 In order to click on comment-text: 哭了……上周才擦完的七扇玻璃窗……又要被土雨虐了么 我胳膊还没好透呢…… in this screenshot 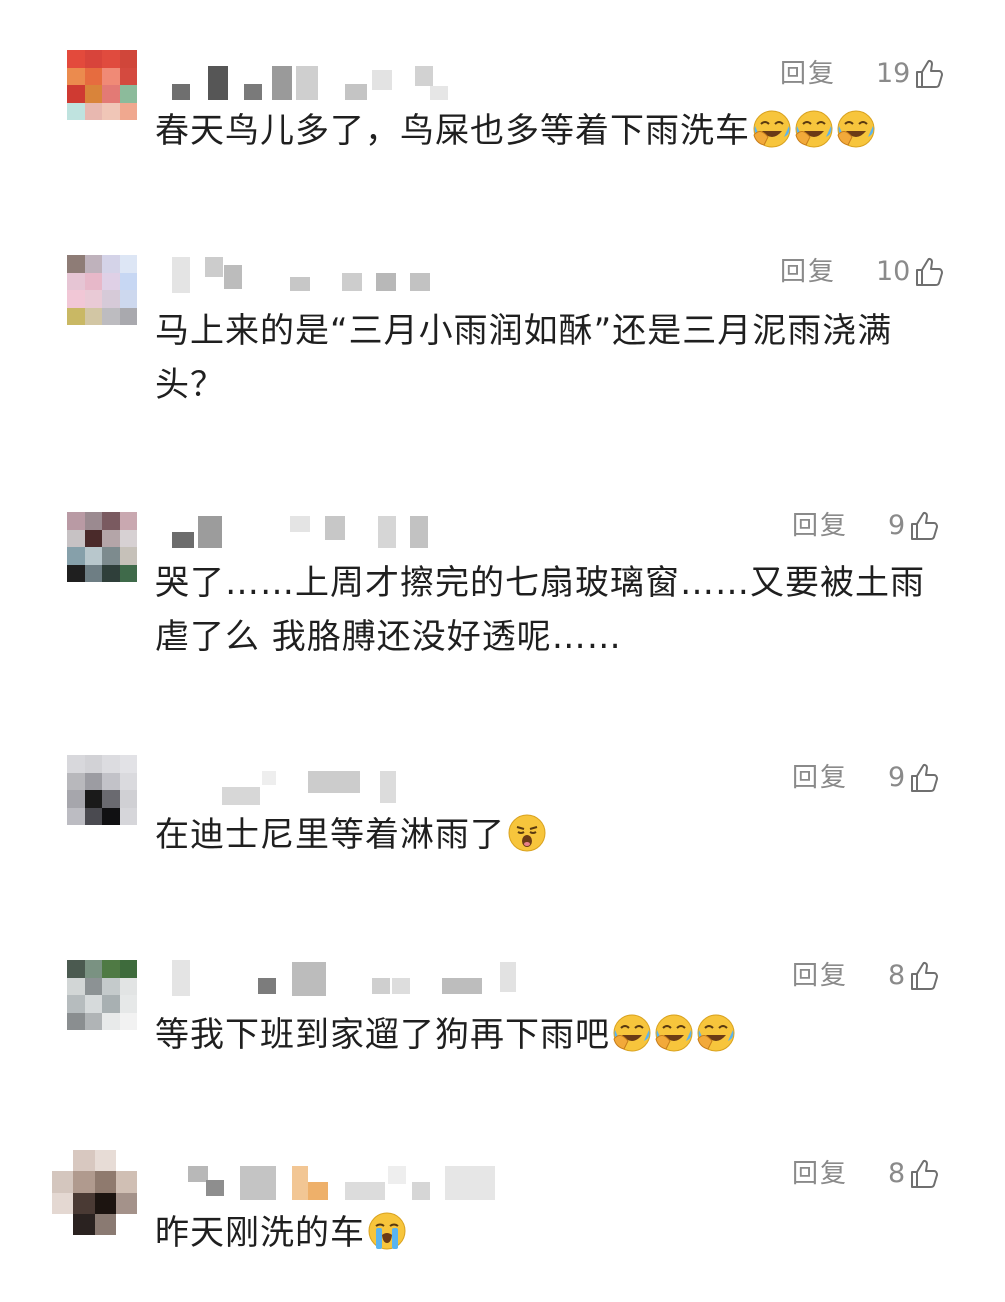, I will do `click(540, 610)`.